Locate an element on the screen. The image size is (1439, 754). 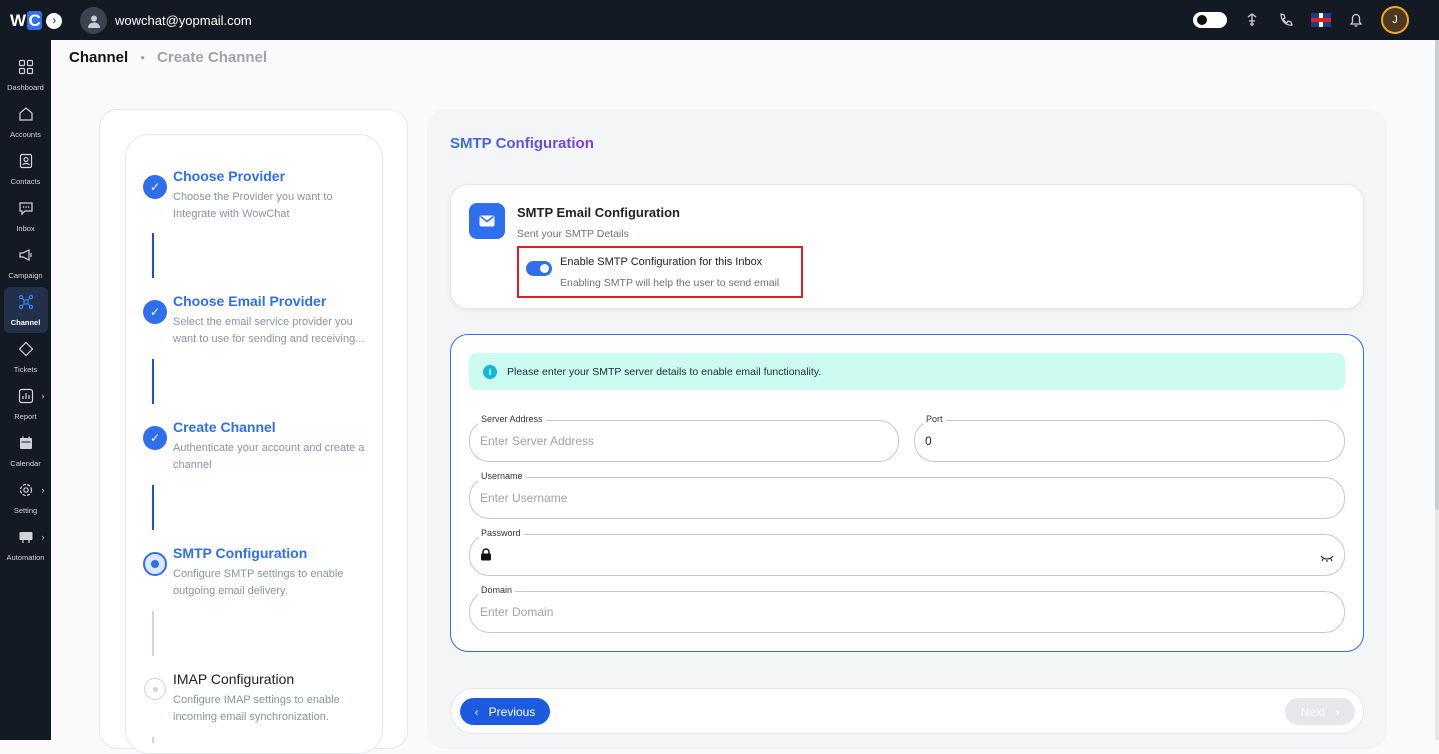
info-icon: i is located at coordinates (490, 371).